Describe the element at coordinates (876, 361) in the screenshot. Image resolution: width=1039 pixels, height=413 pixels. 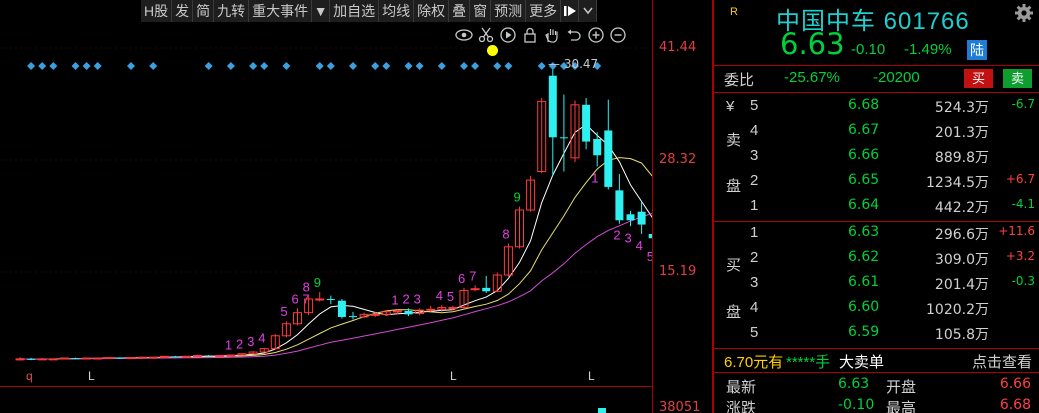
I see `big-order-row: 6.70元有 *****手 大卖单 点击查看` at that location.